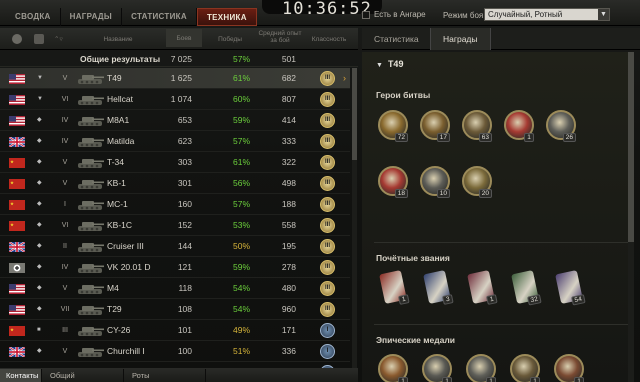 Image resolution: width=640 pixels, height=382 pixels. Describe the element at coordinates (184, 225) in the screenshot. I see `vehicle-battles: 152` at that location.